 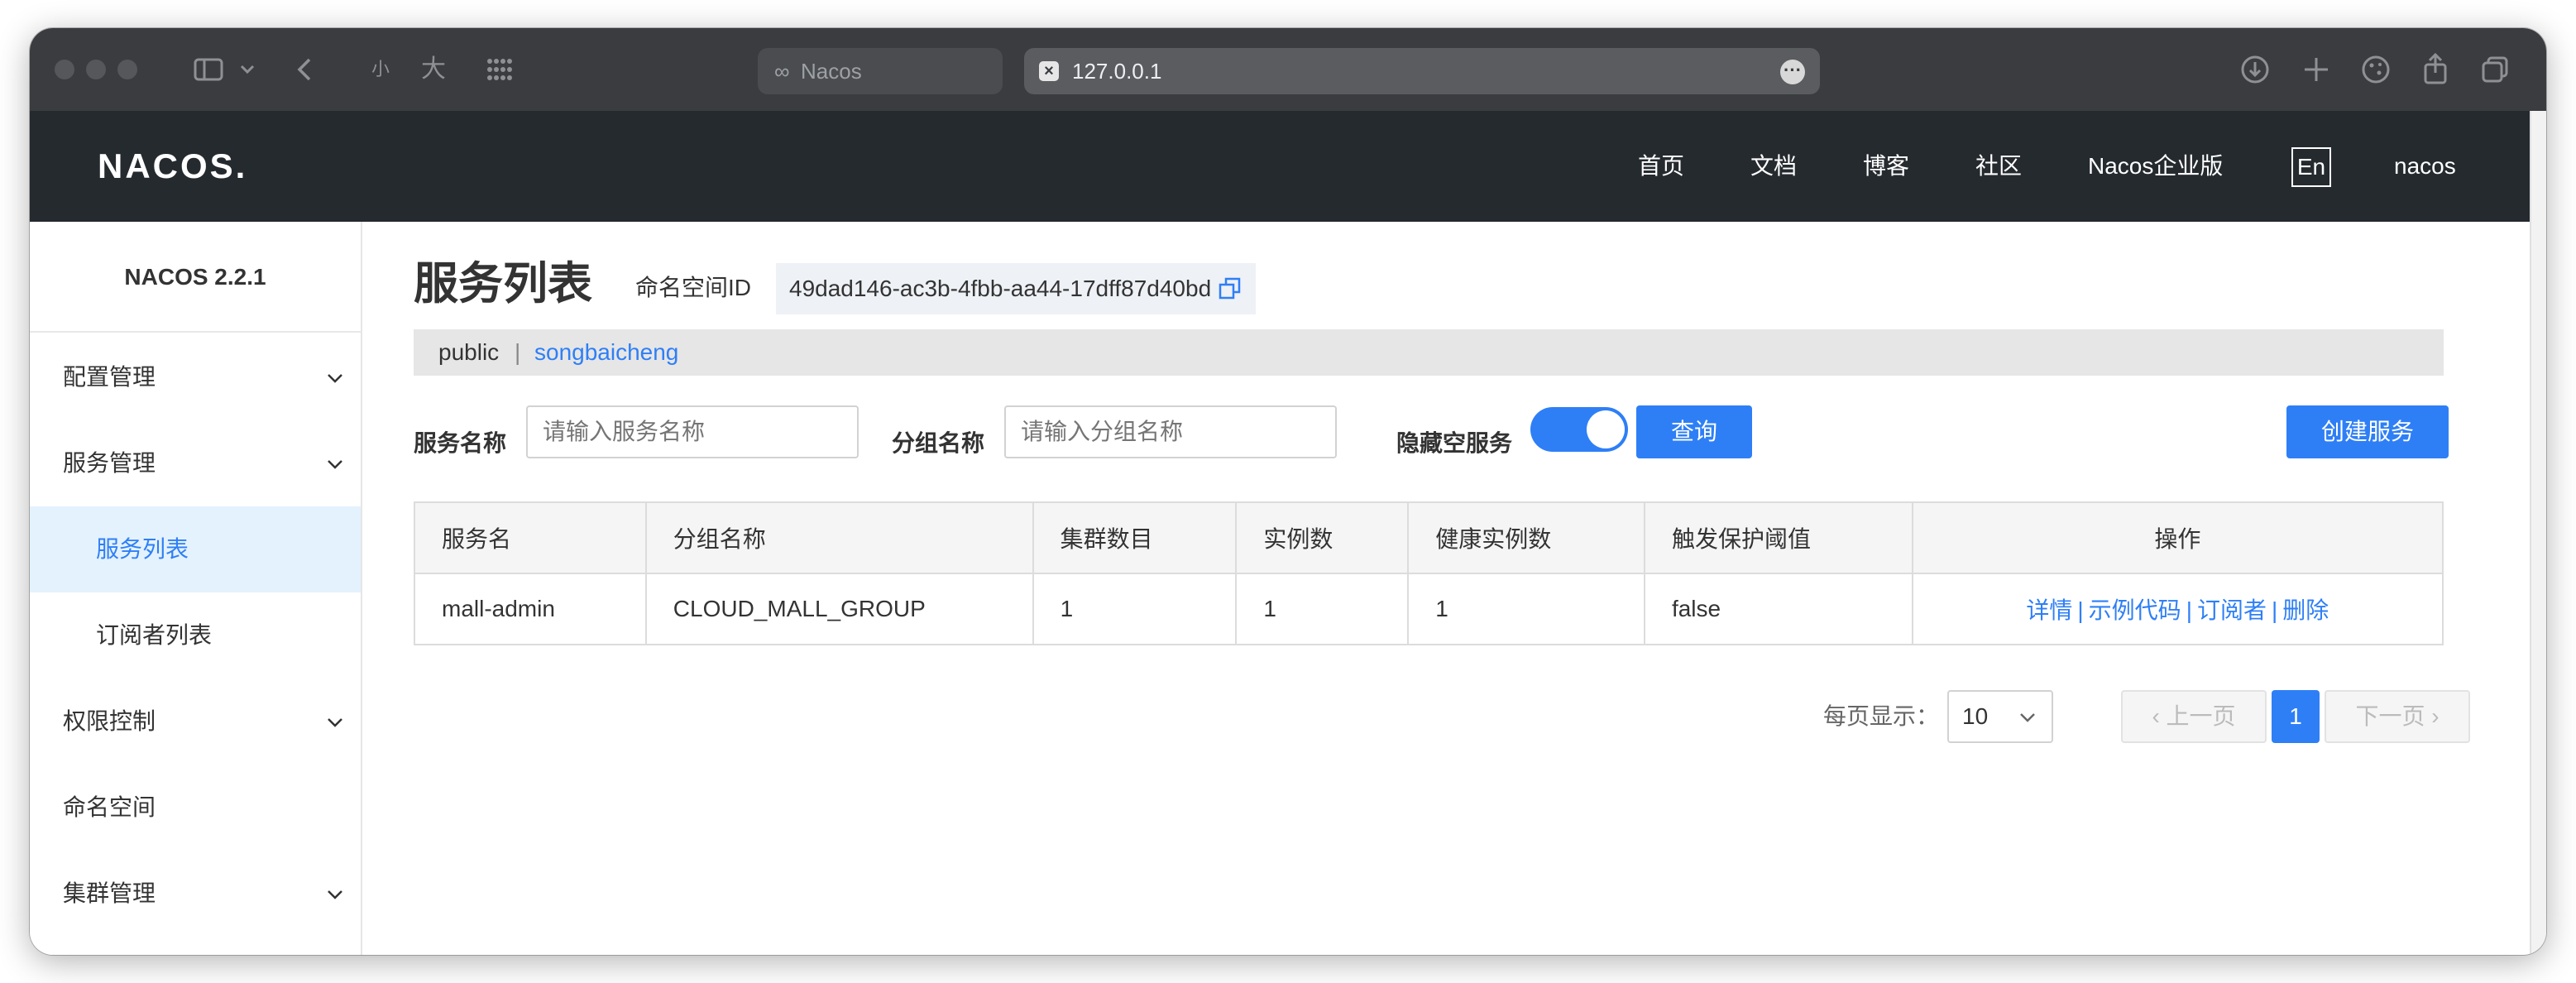 What do you see at coordinates (1579, 429) in the screenshot?
I see `hide-empty-toggle` at bounding box center [1579, 429].